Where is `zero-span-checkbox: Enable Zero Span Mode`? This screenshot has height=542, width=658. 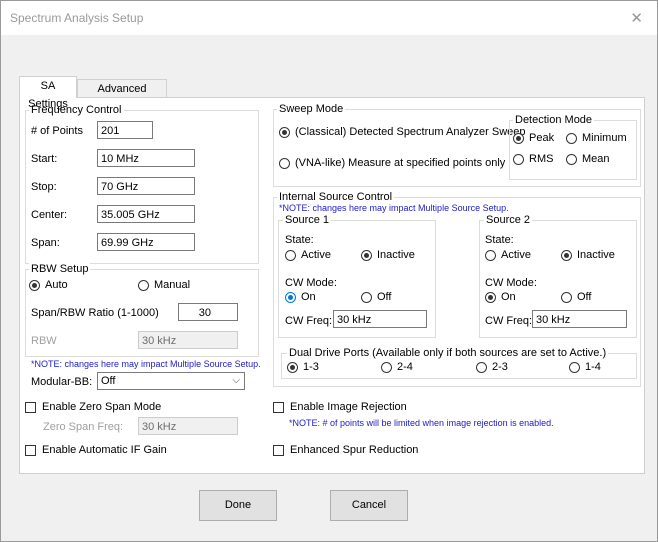
zero-span-checkbox: Enable Zero Span Mode is located at coordinates (93, 407).